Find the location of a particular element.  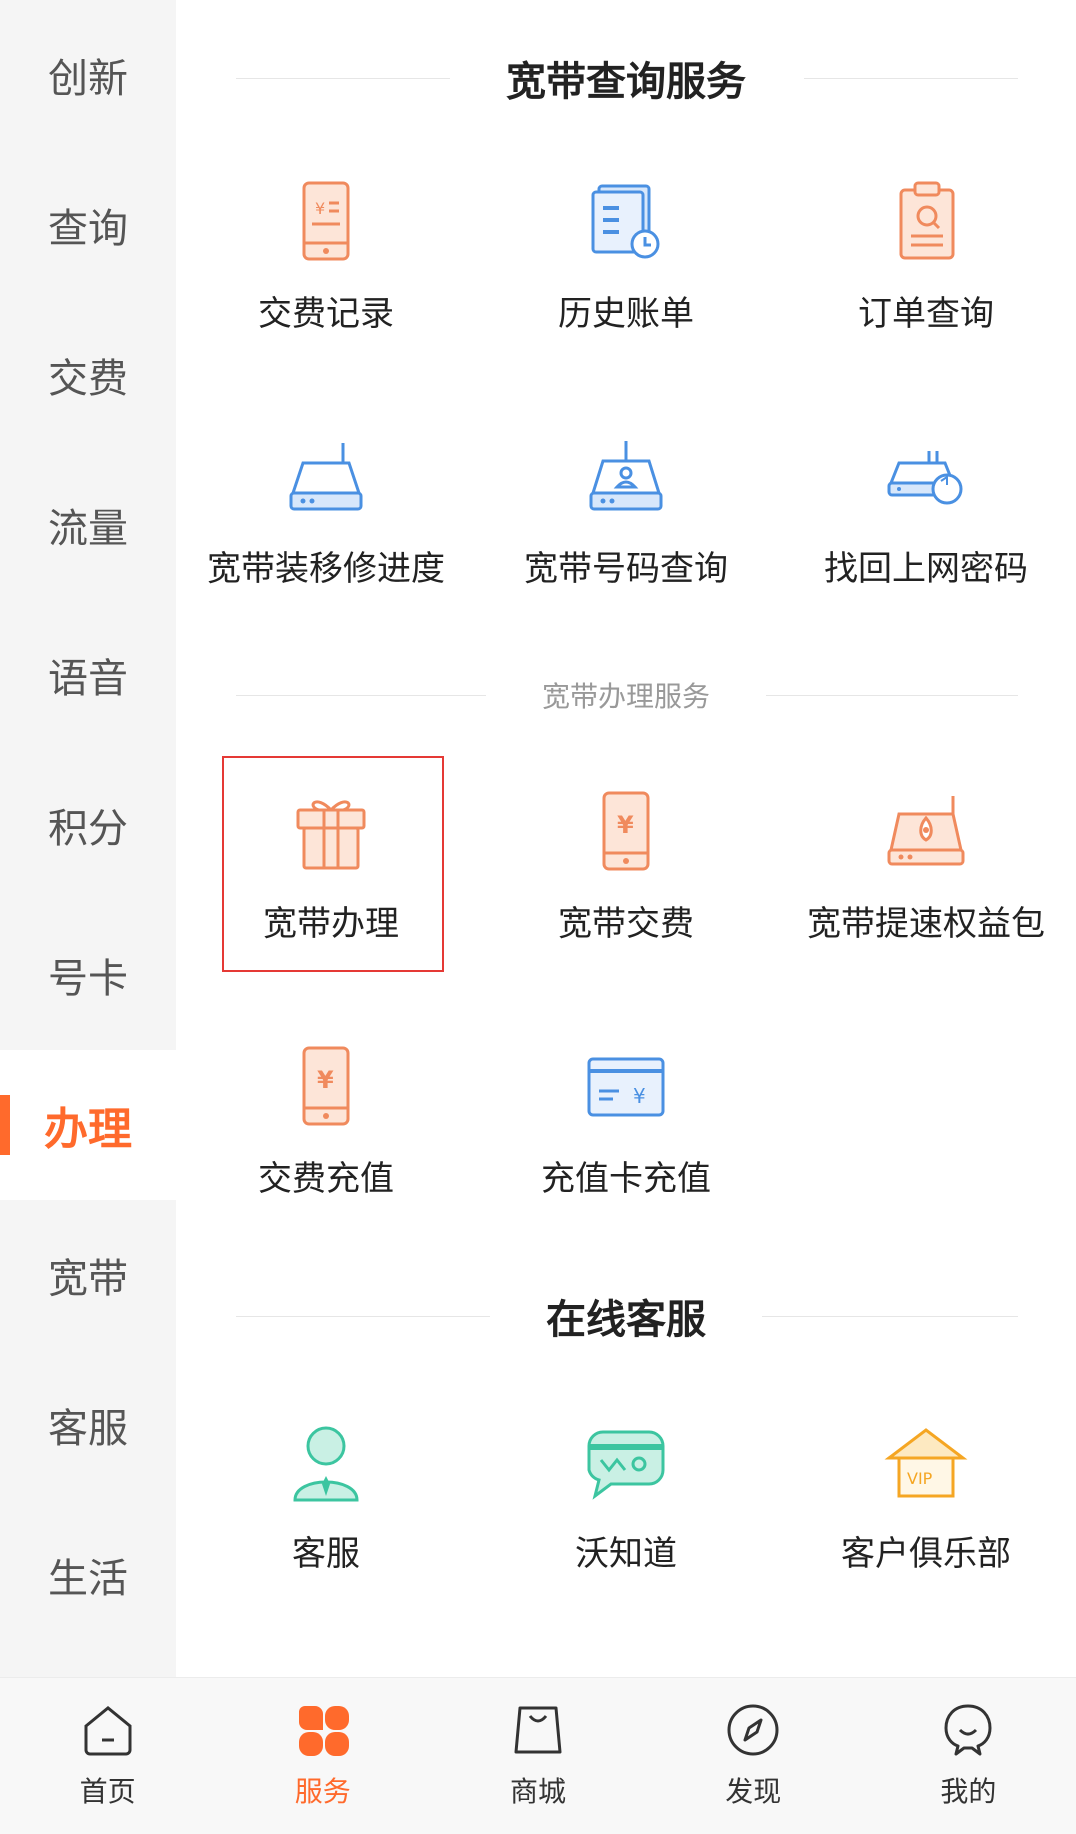

section-title: 宽带办理服务 is located at coordinates (625, 696).